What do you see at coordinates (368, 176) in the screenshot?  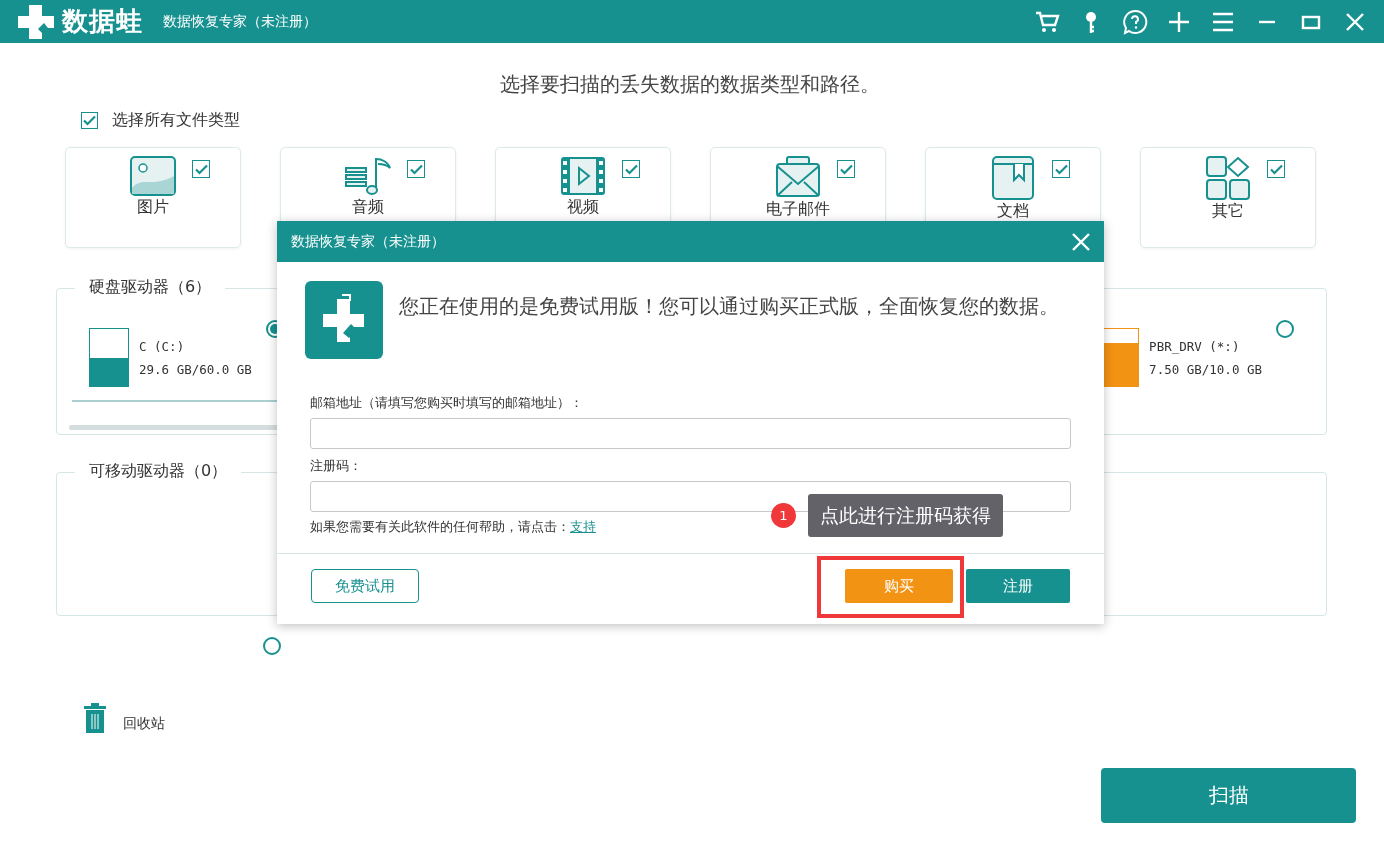 I see `music-note-icon` at bounding box center [368, 176].